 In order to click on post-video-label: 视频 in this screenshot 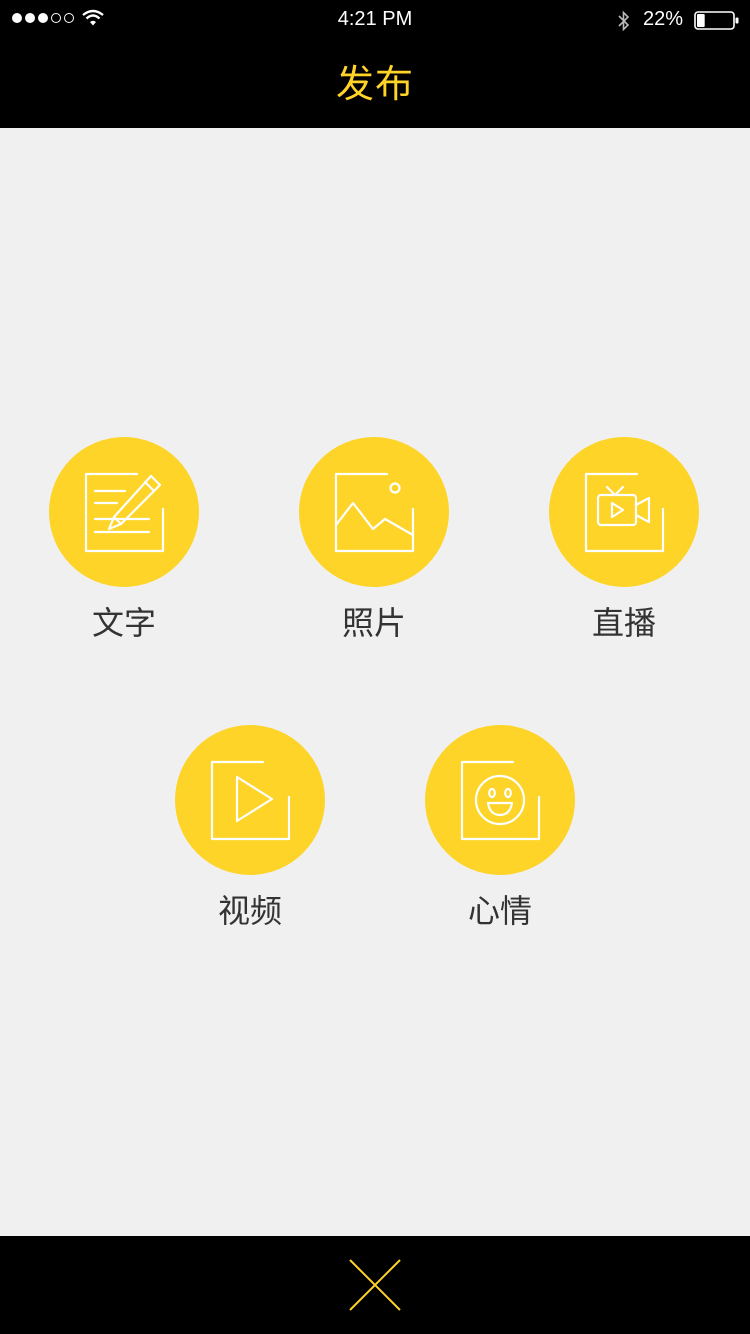, I will do `click(249, 911)`.